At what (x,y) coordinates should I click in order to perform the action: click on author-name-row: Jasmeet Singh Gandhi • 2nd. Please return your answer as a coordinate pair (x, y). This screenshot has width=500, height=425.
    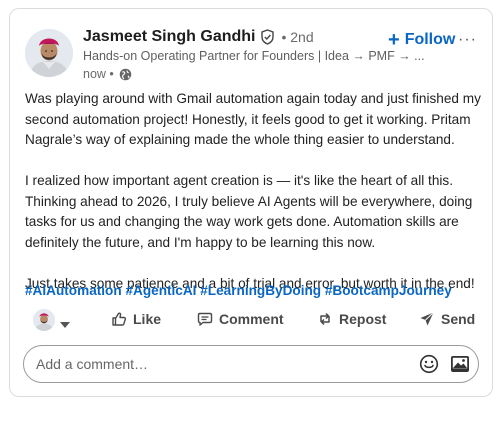
    Looking at the image, I should click on (198, 37).